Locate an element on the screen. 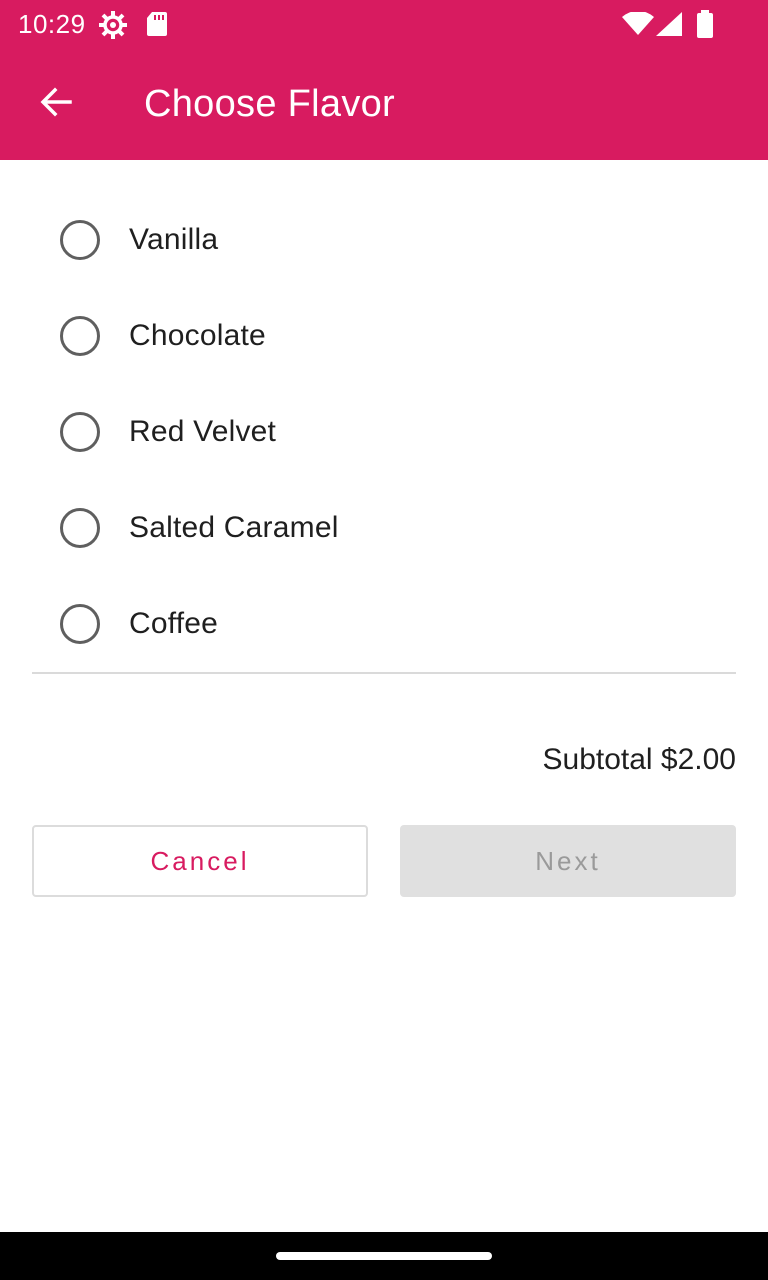 This screenshot has height=1280, width=768. arrow-back-icon is located at coordinates (56, 104).